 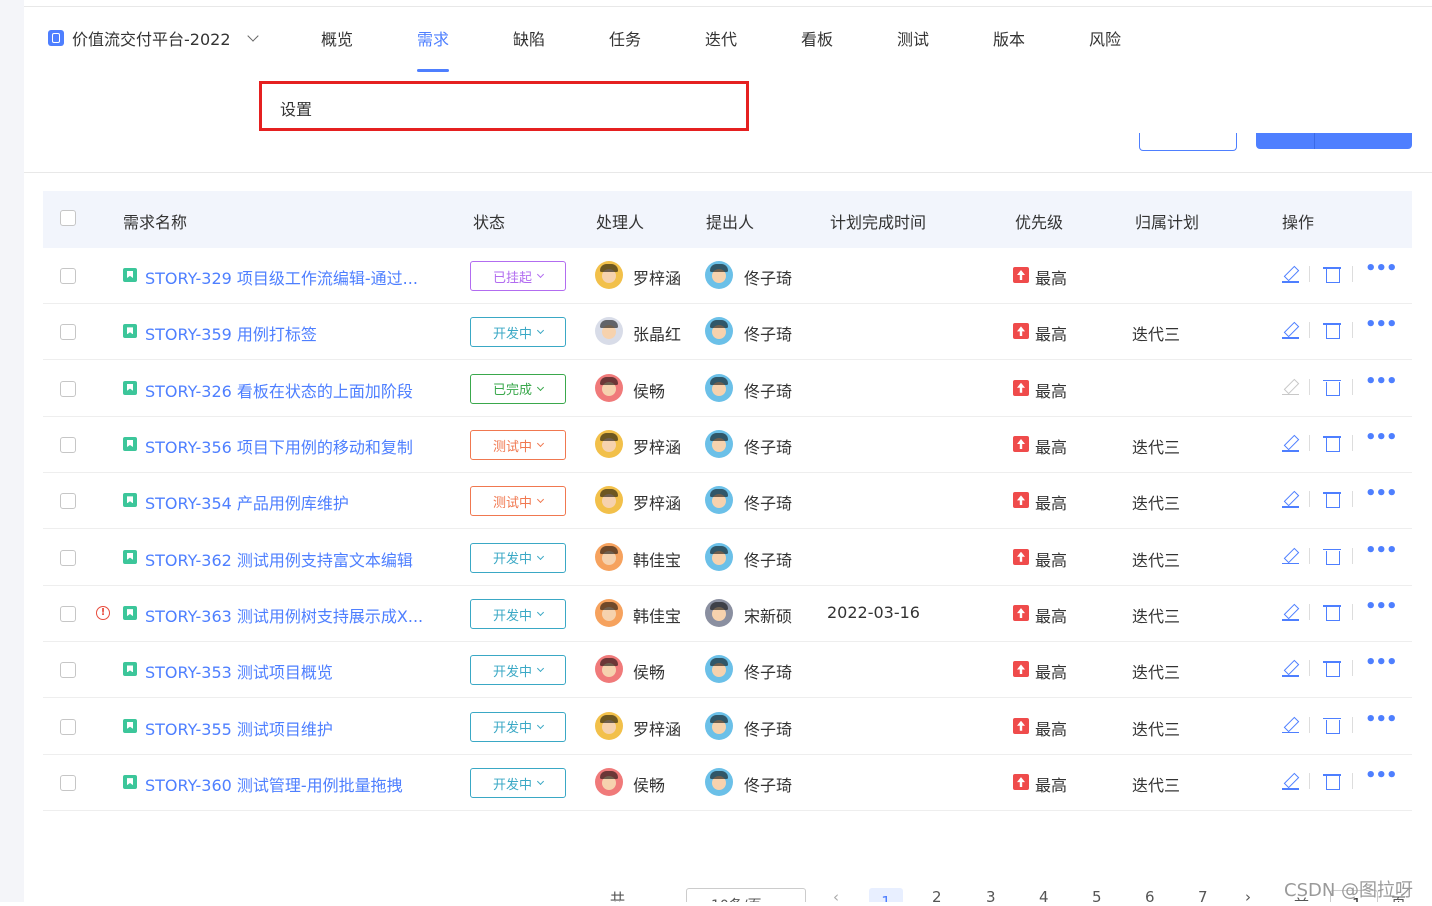 I want to click on status-label: 测试中, so click(x=512, y=447).